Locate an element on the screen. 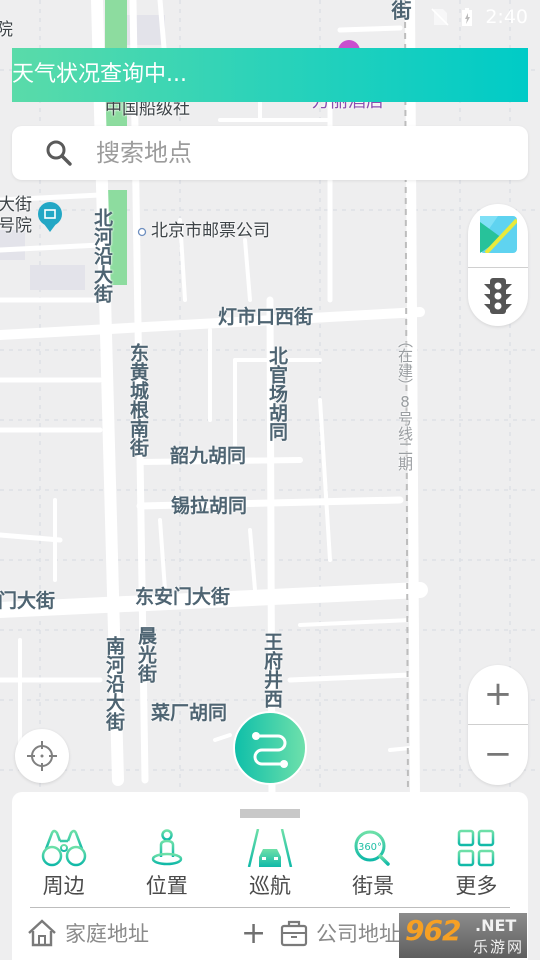 The height and width of the screenshot is (960, 540). tool-nearby: 周边 is located at coordinates (63, 865).